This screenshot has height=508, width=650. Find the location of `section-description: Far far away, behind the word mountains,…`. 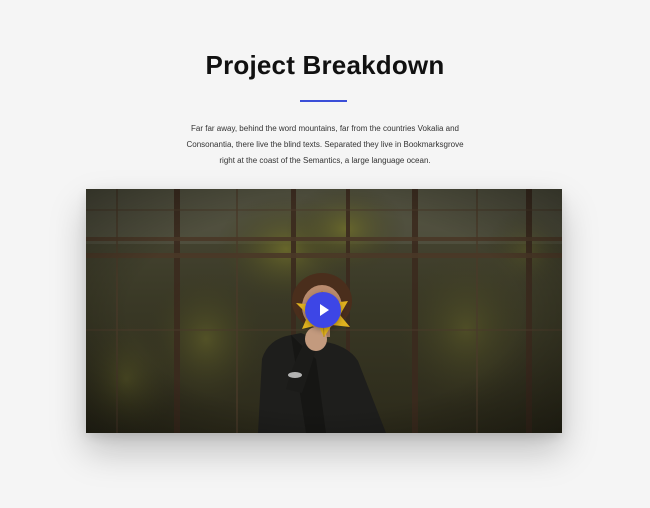

section-description: Far far away, behind the word mountains,… is located at coordinates (325, 145).